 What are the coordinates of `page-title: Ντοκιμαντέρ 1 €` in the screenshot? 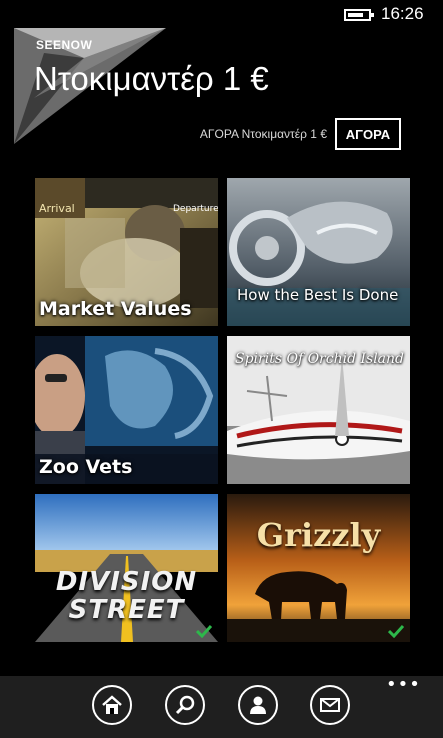 It's located at (151, 78).